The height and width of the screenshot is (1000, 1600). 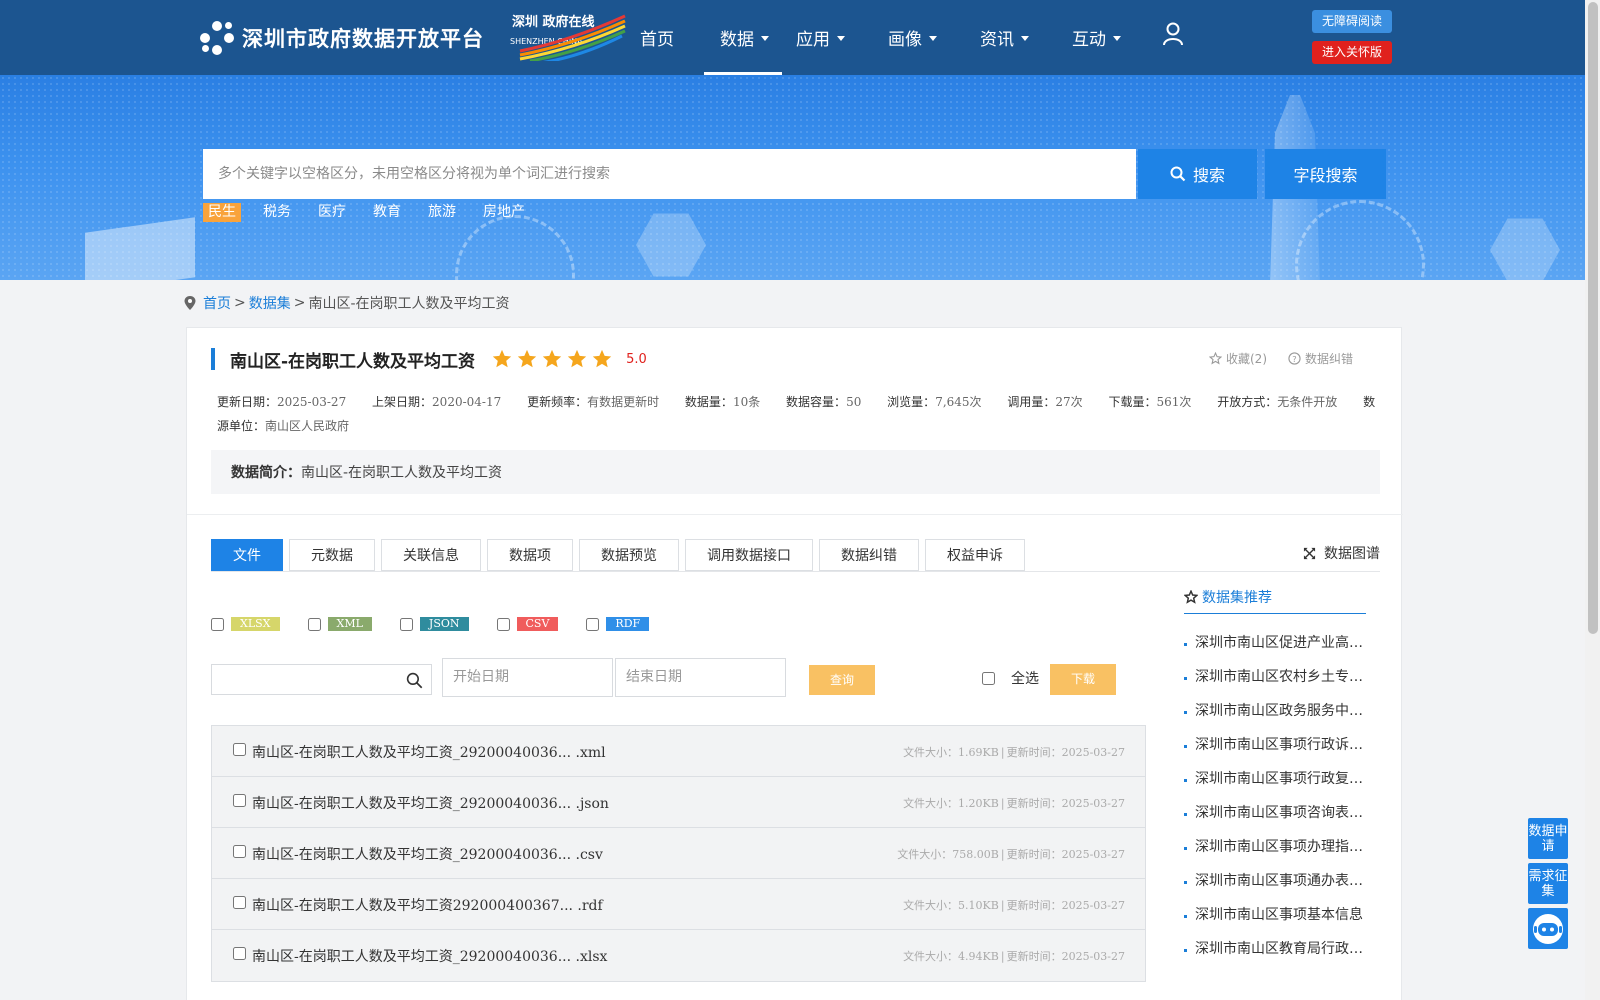 What do you see at coordinates (332, 555) in the screenshot?
I see `tab-metadata: 元数据` at bounding box center [332, 555].